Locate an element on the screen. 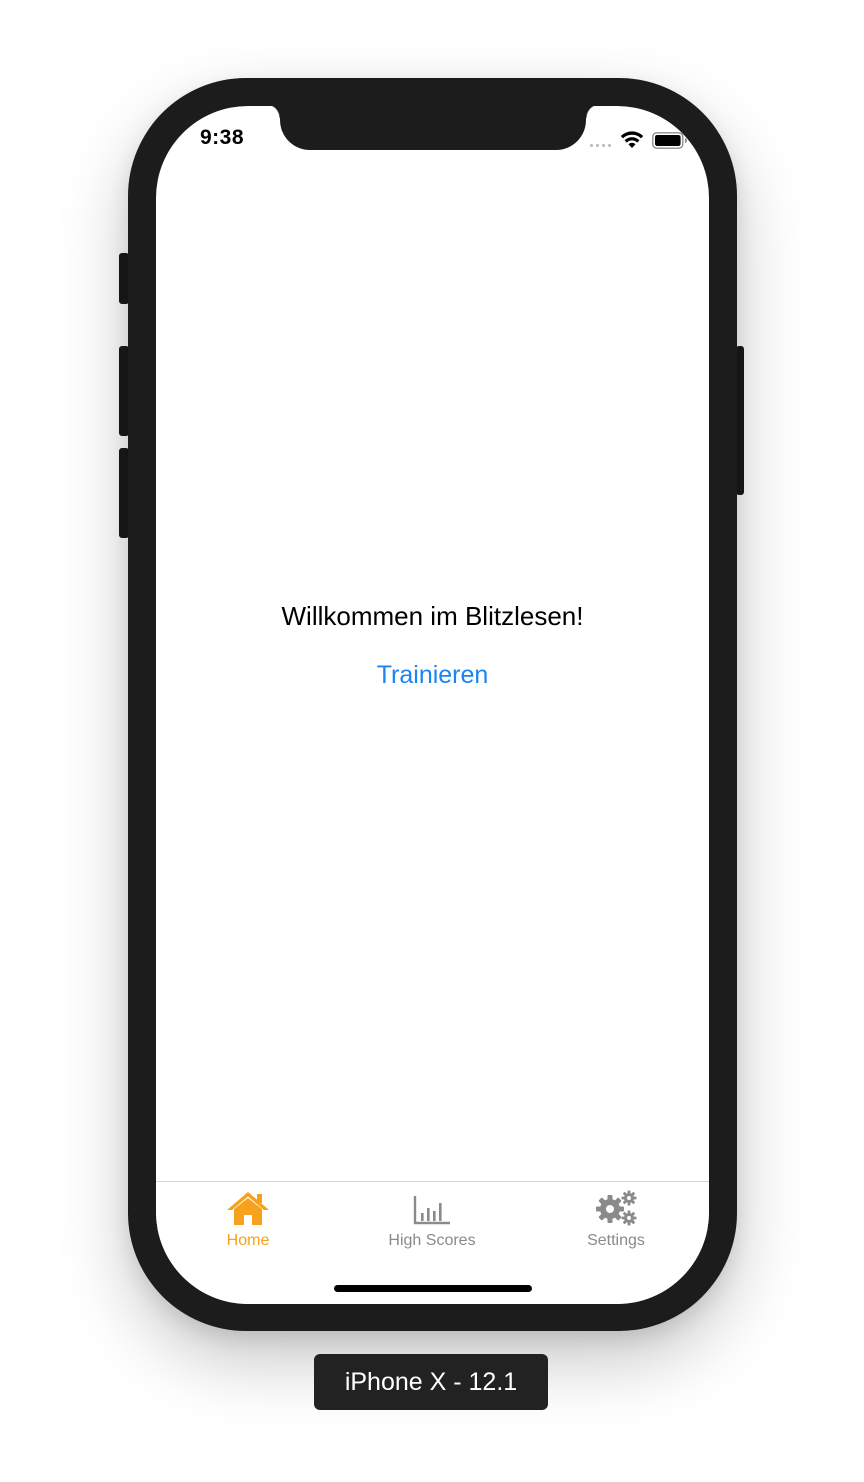  device-caption: iPhone X - 12.1 is located at coordinates (431, 1382).